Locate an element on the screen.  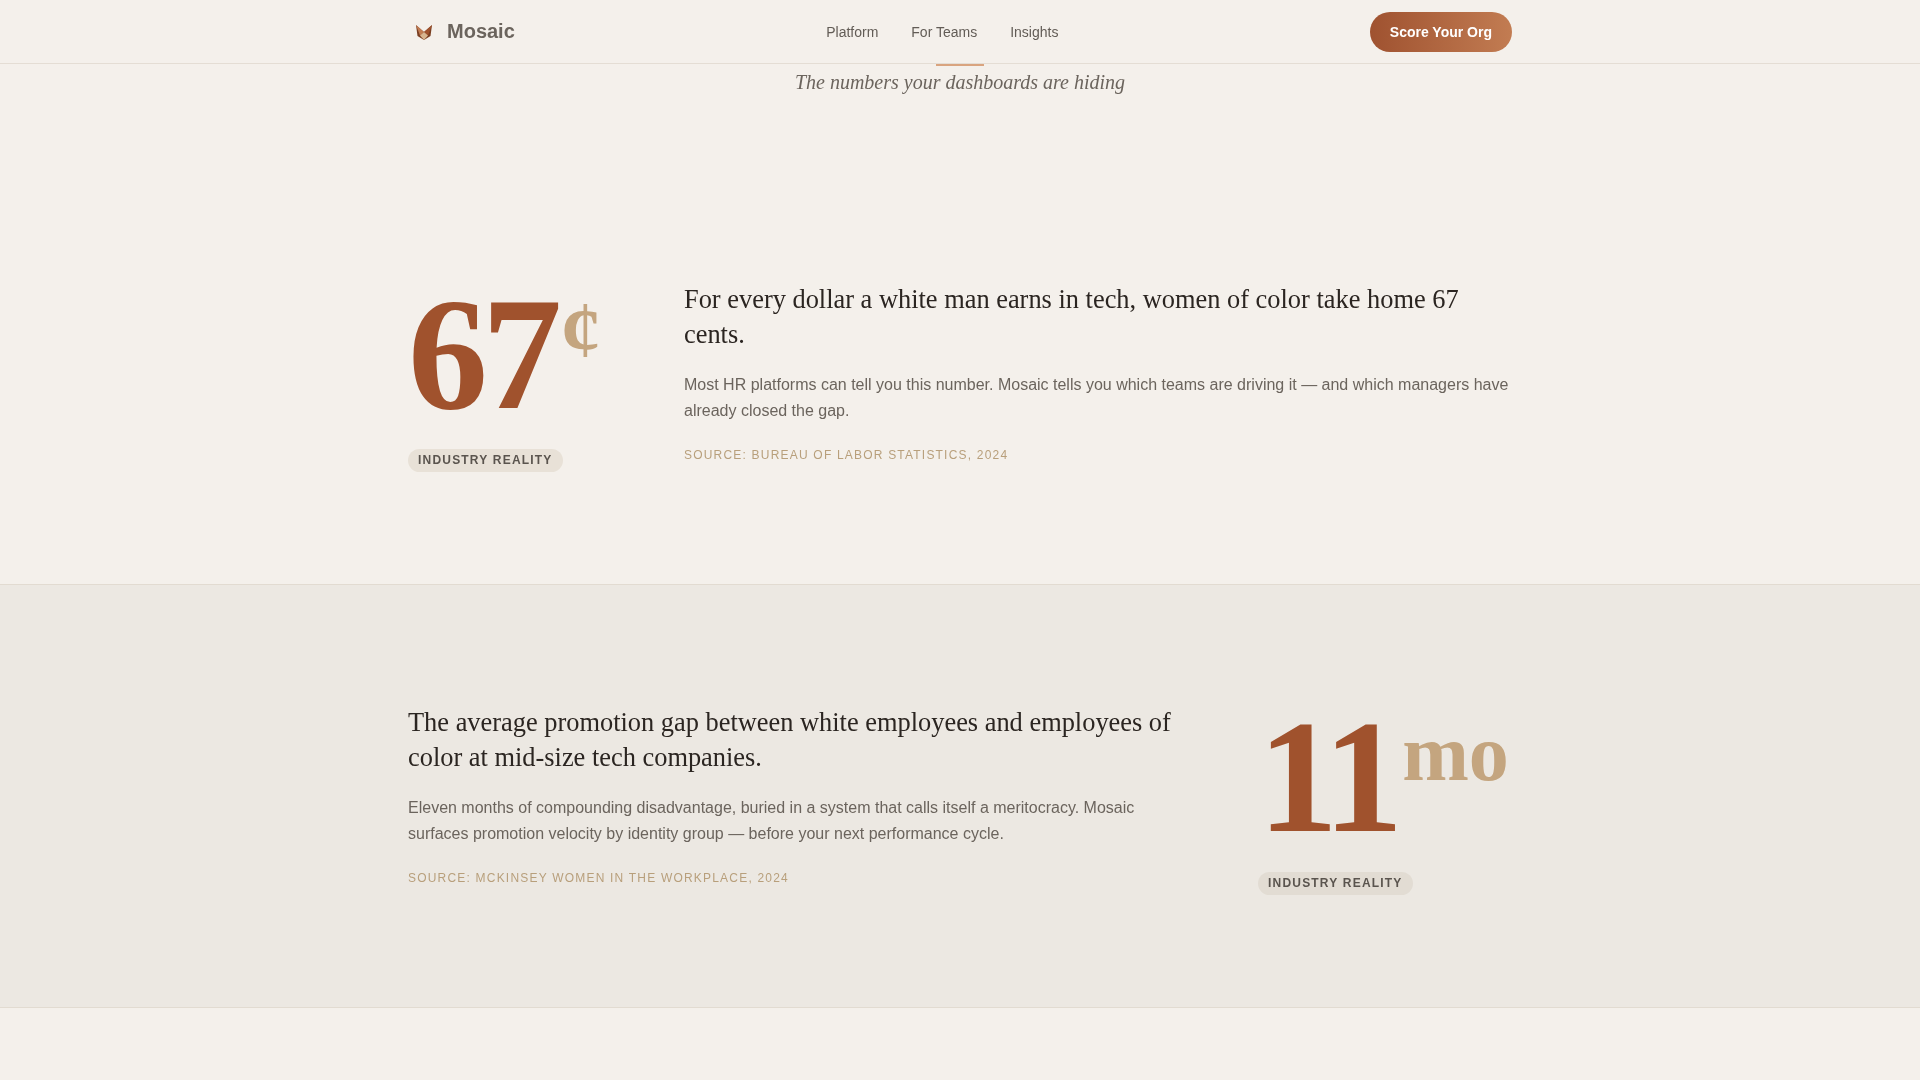
source-note: SOURCE: MCKINSEY WOMEN IN THE WORKPLACE, 2024 is located at coordinates (599, 878).